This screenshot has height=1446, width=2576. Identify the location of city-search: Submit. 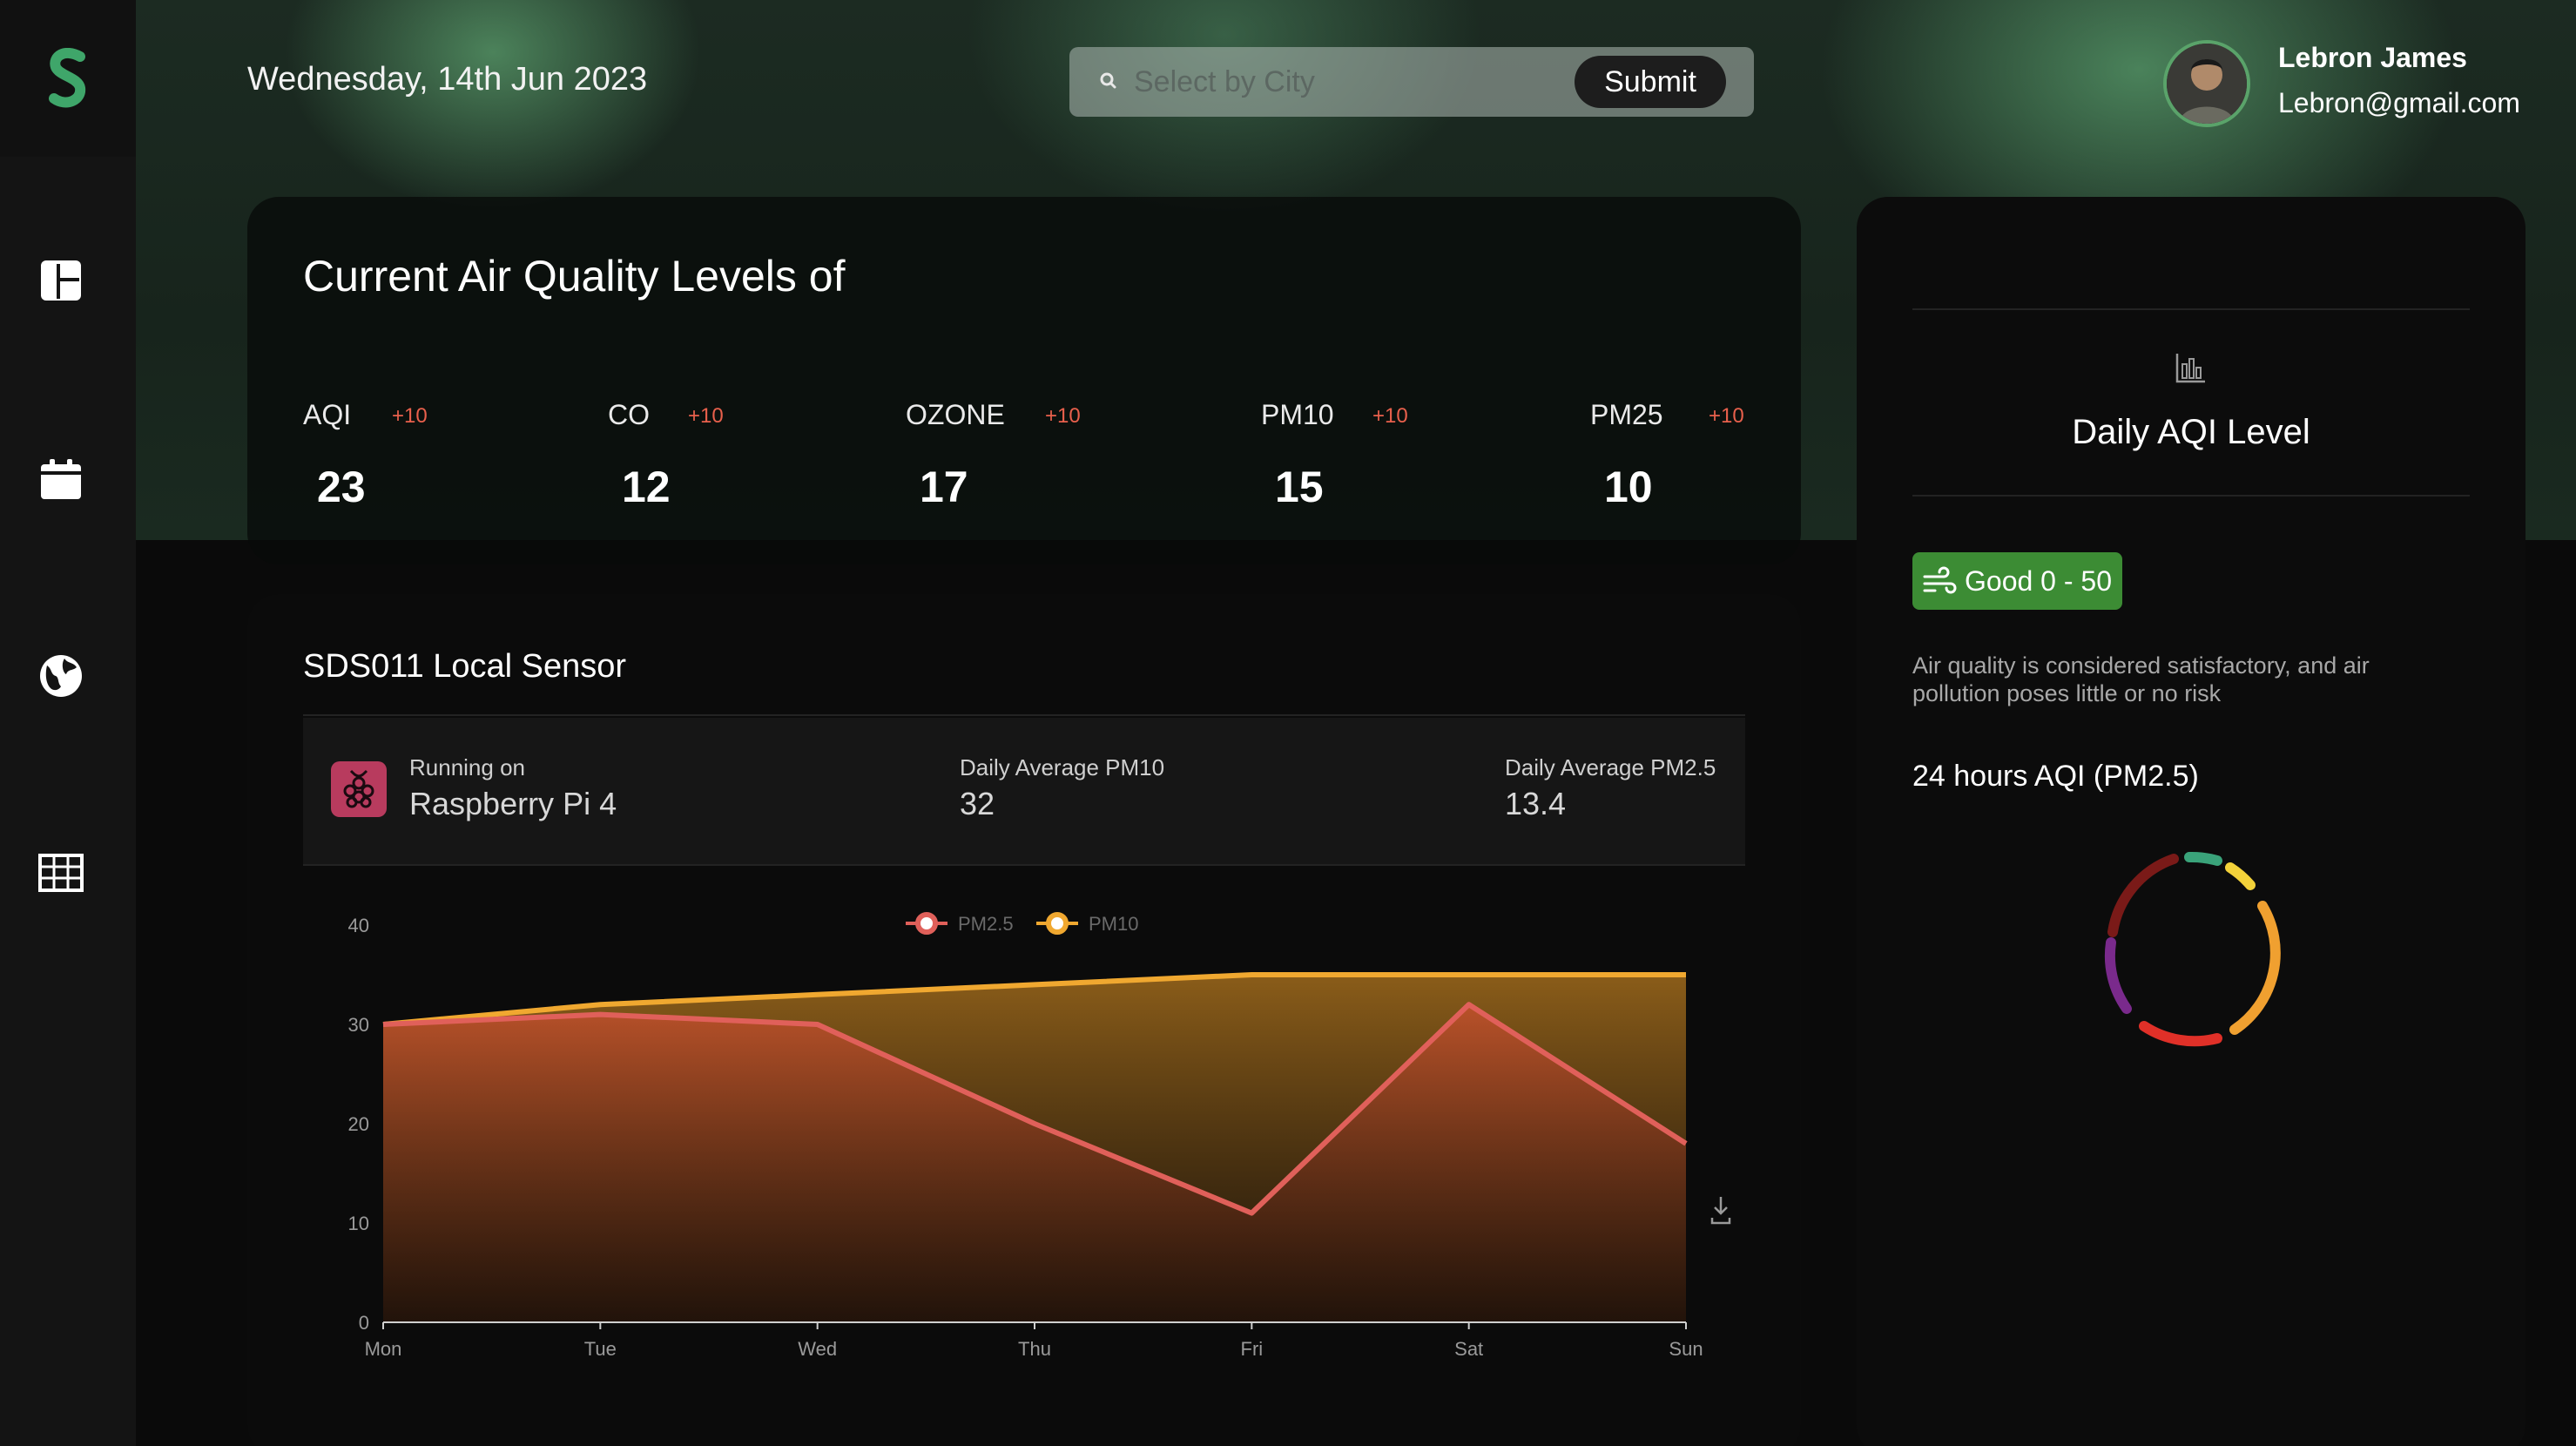
(1411, 82).